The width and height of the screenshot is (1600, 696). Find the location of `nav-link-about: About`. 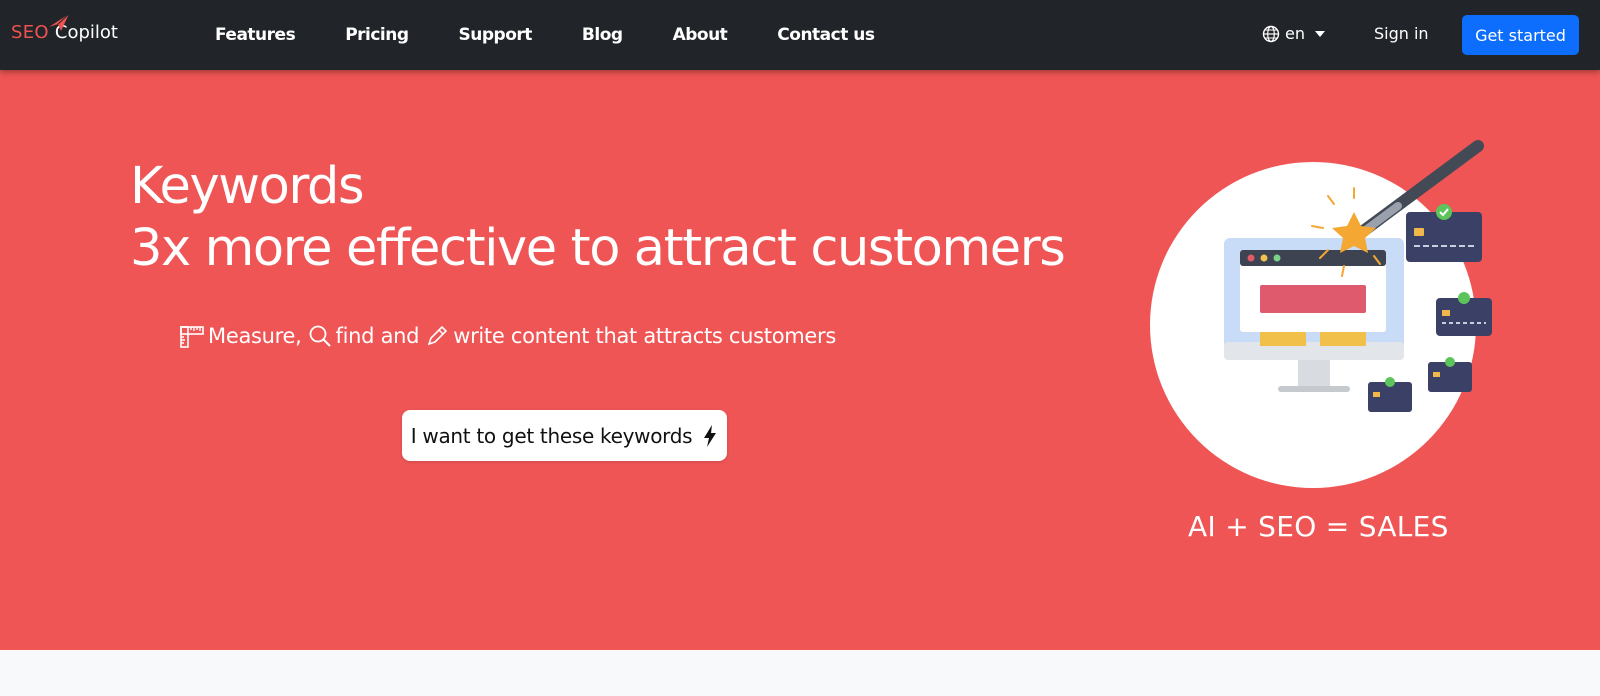

nav-link-about: About is located at coordinates (700, 35).